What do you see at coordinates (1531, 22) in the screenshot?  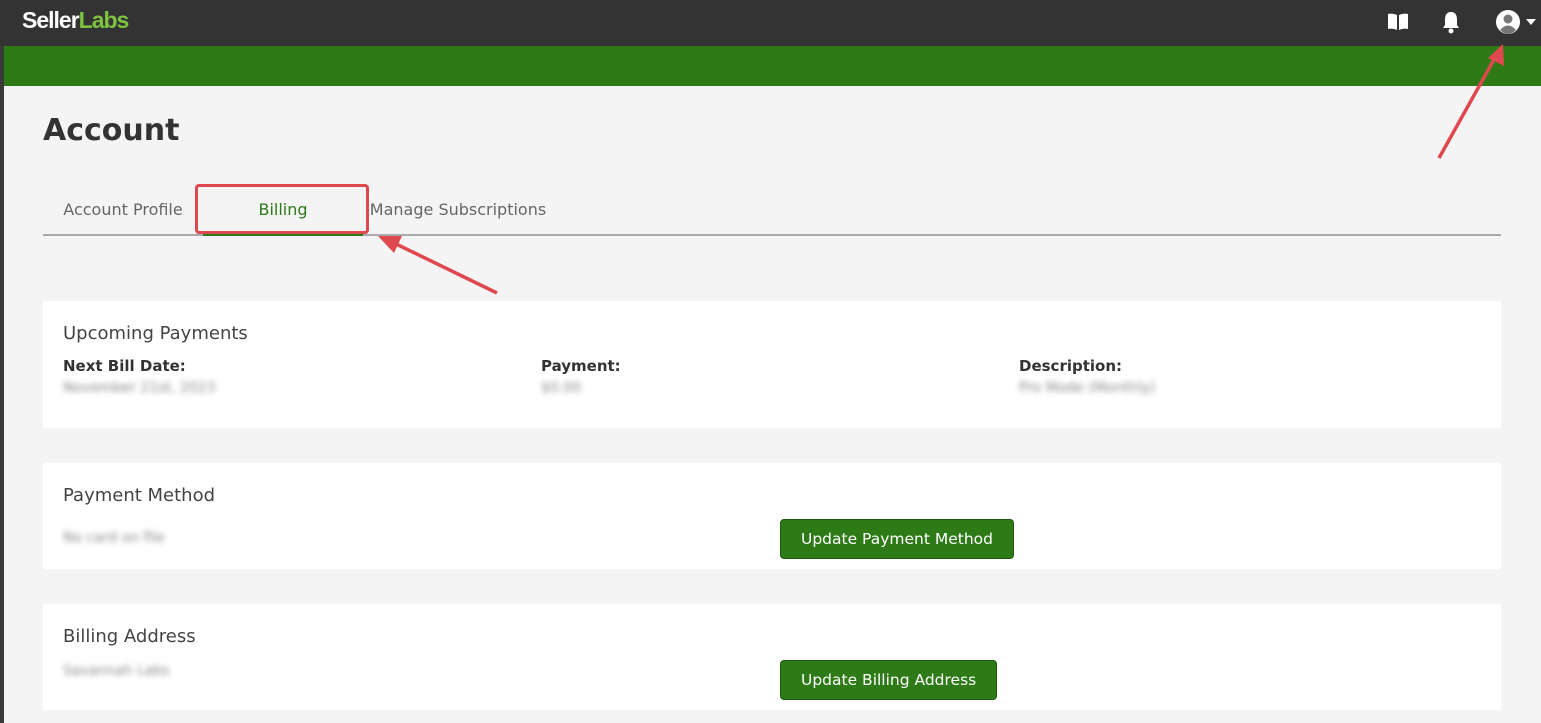 I see `caret-down-icon` at bounding box center [1531, 22].